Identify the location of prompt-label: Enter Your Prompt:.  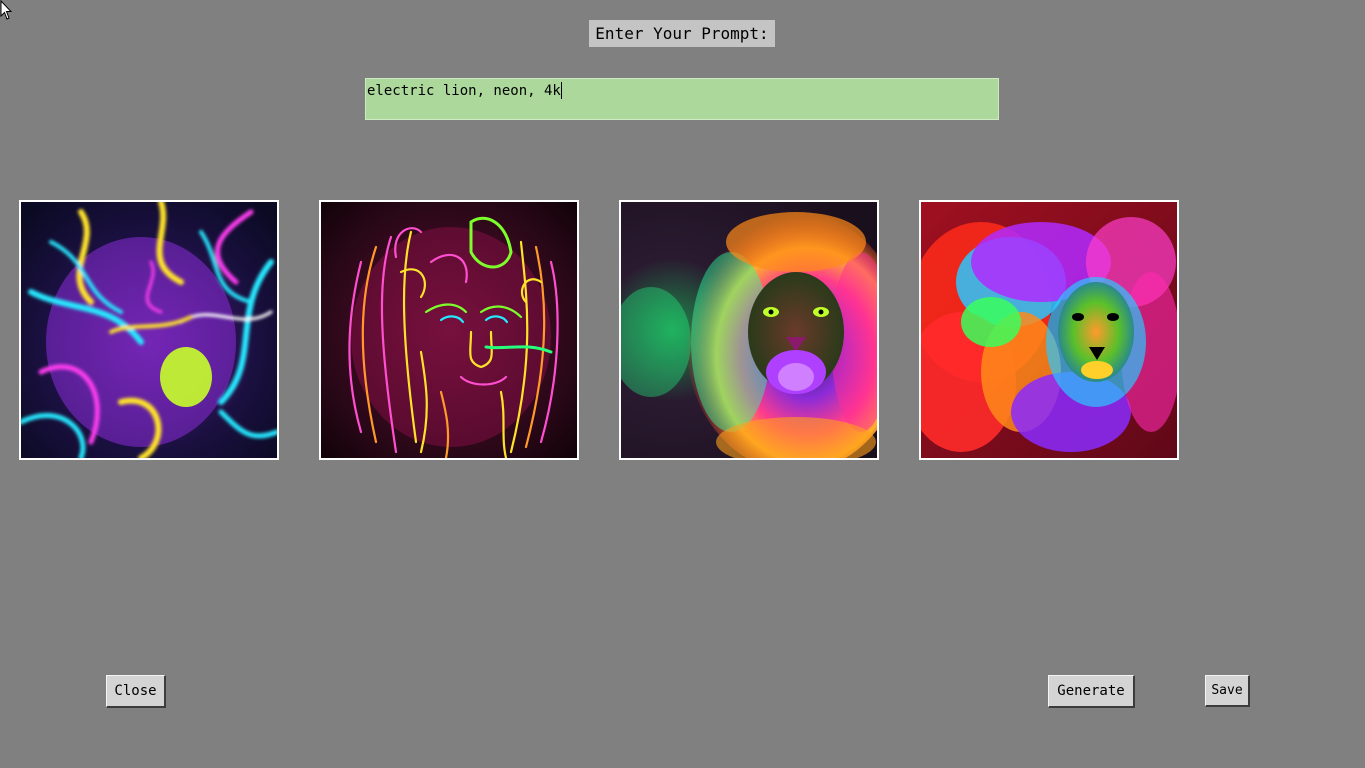
(682, 33).